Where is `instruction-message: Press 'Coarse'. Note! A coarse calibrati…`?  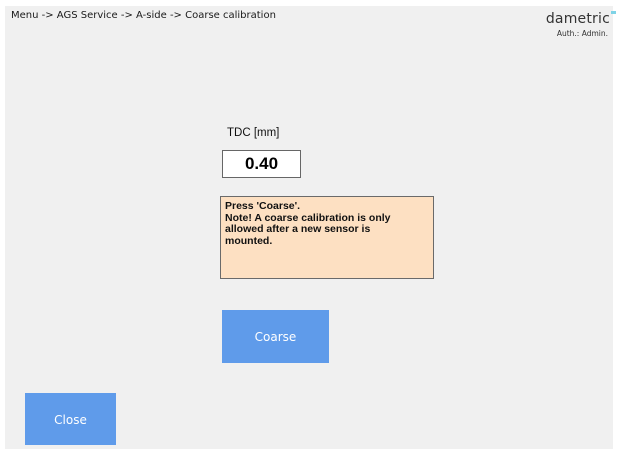
instruction-message: Press 'Coarse'. Note! A coarse calibrati… is located at coordinates (327, 237).